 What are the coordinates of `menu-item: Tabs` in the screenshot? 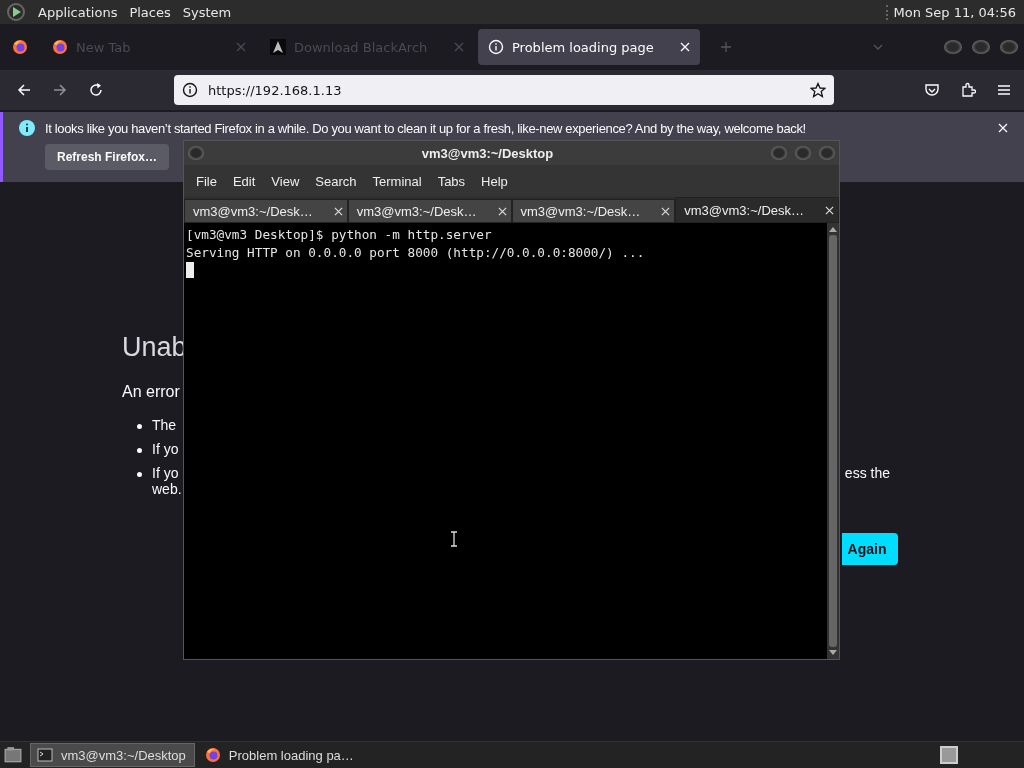 It's located at (451, 181).